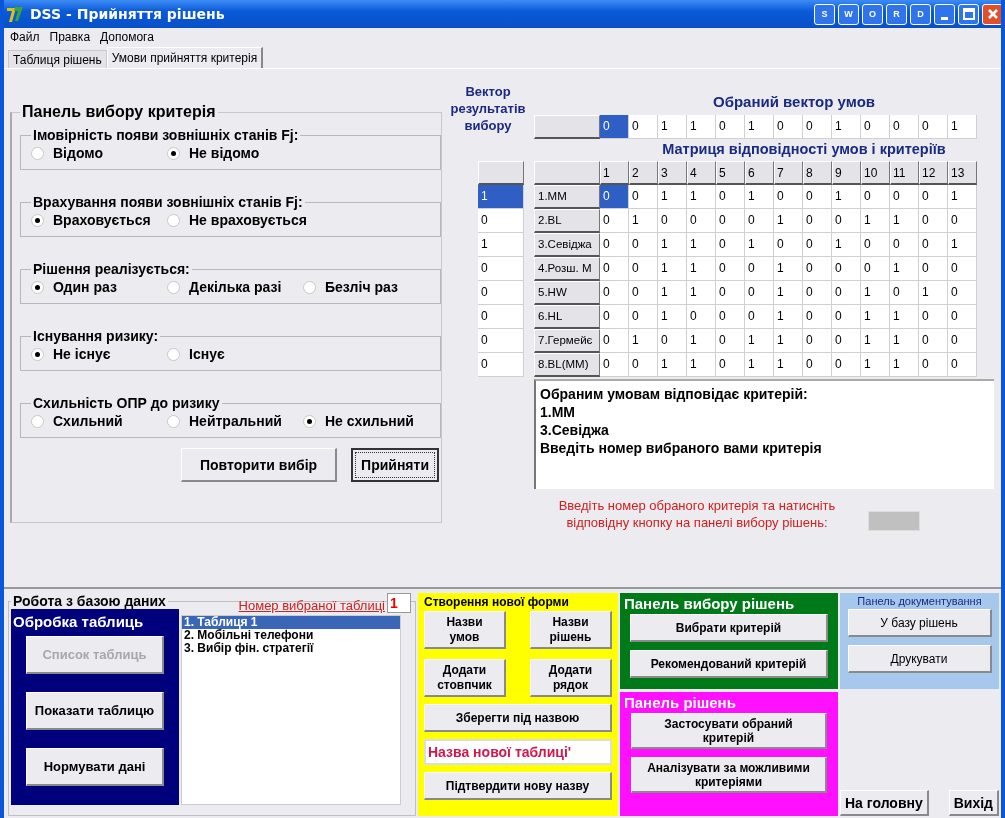 The width and height of the screenshot is (1005, 818). I want to click on confirm-button: Підтвердити нову назву, so click(518, 786).